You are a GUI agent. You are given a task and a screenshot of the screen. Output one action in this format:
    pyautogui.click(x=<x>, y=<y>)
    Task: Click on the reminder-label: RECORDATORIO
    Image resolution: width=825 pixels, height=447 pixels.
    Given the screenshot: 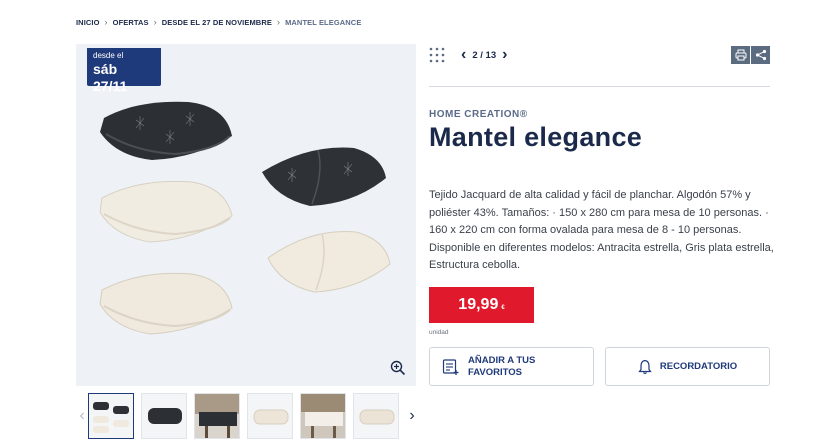 What is the action you would take?
    pyautogui.click(x=698, y=366)
    